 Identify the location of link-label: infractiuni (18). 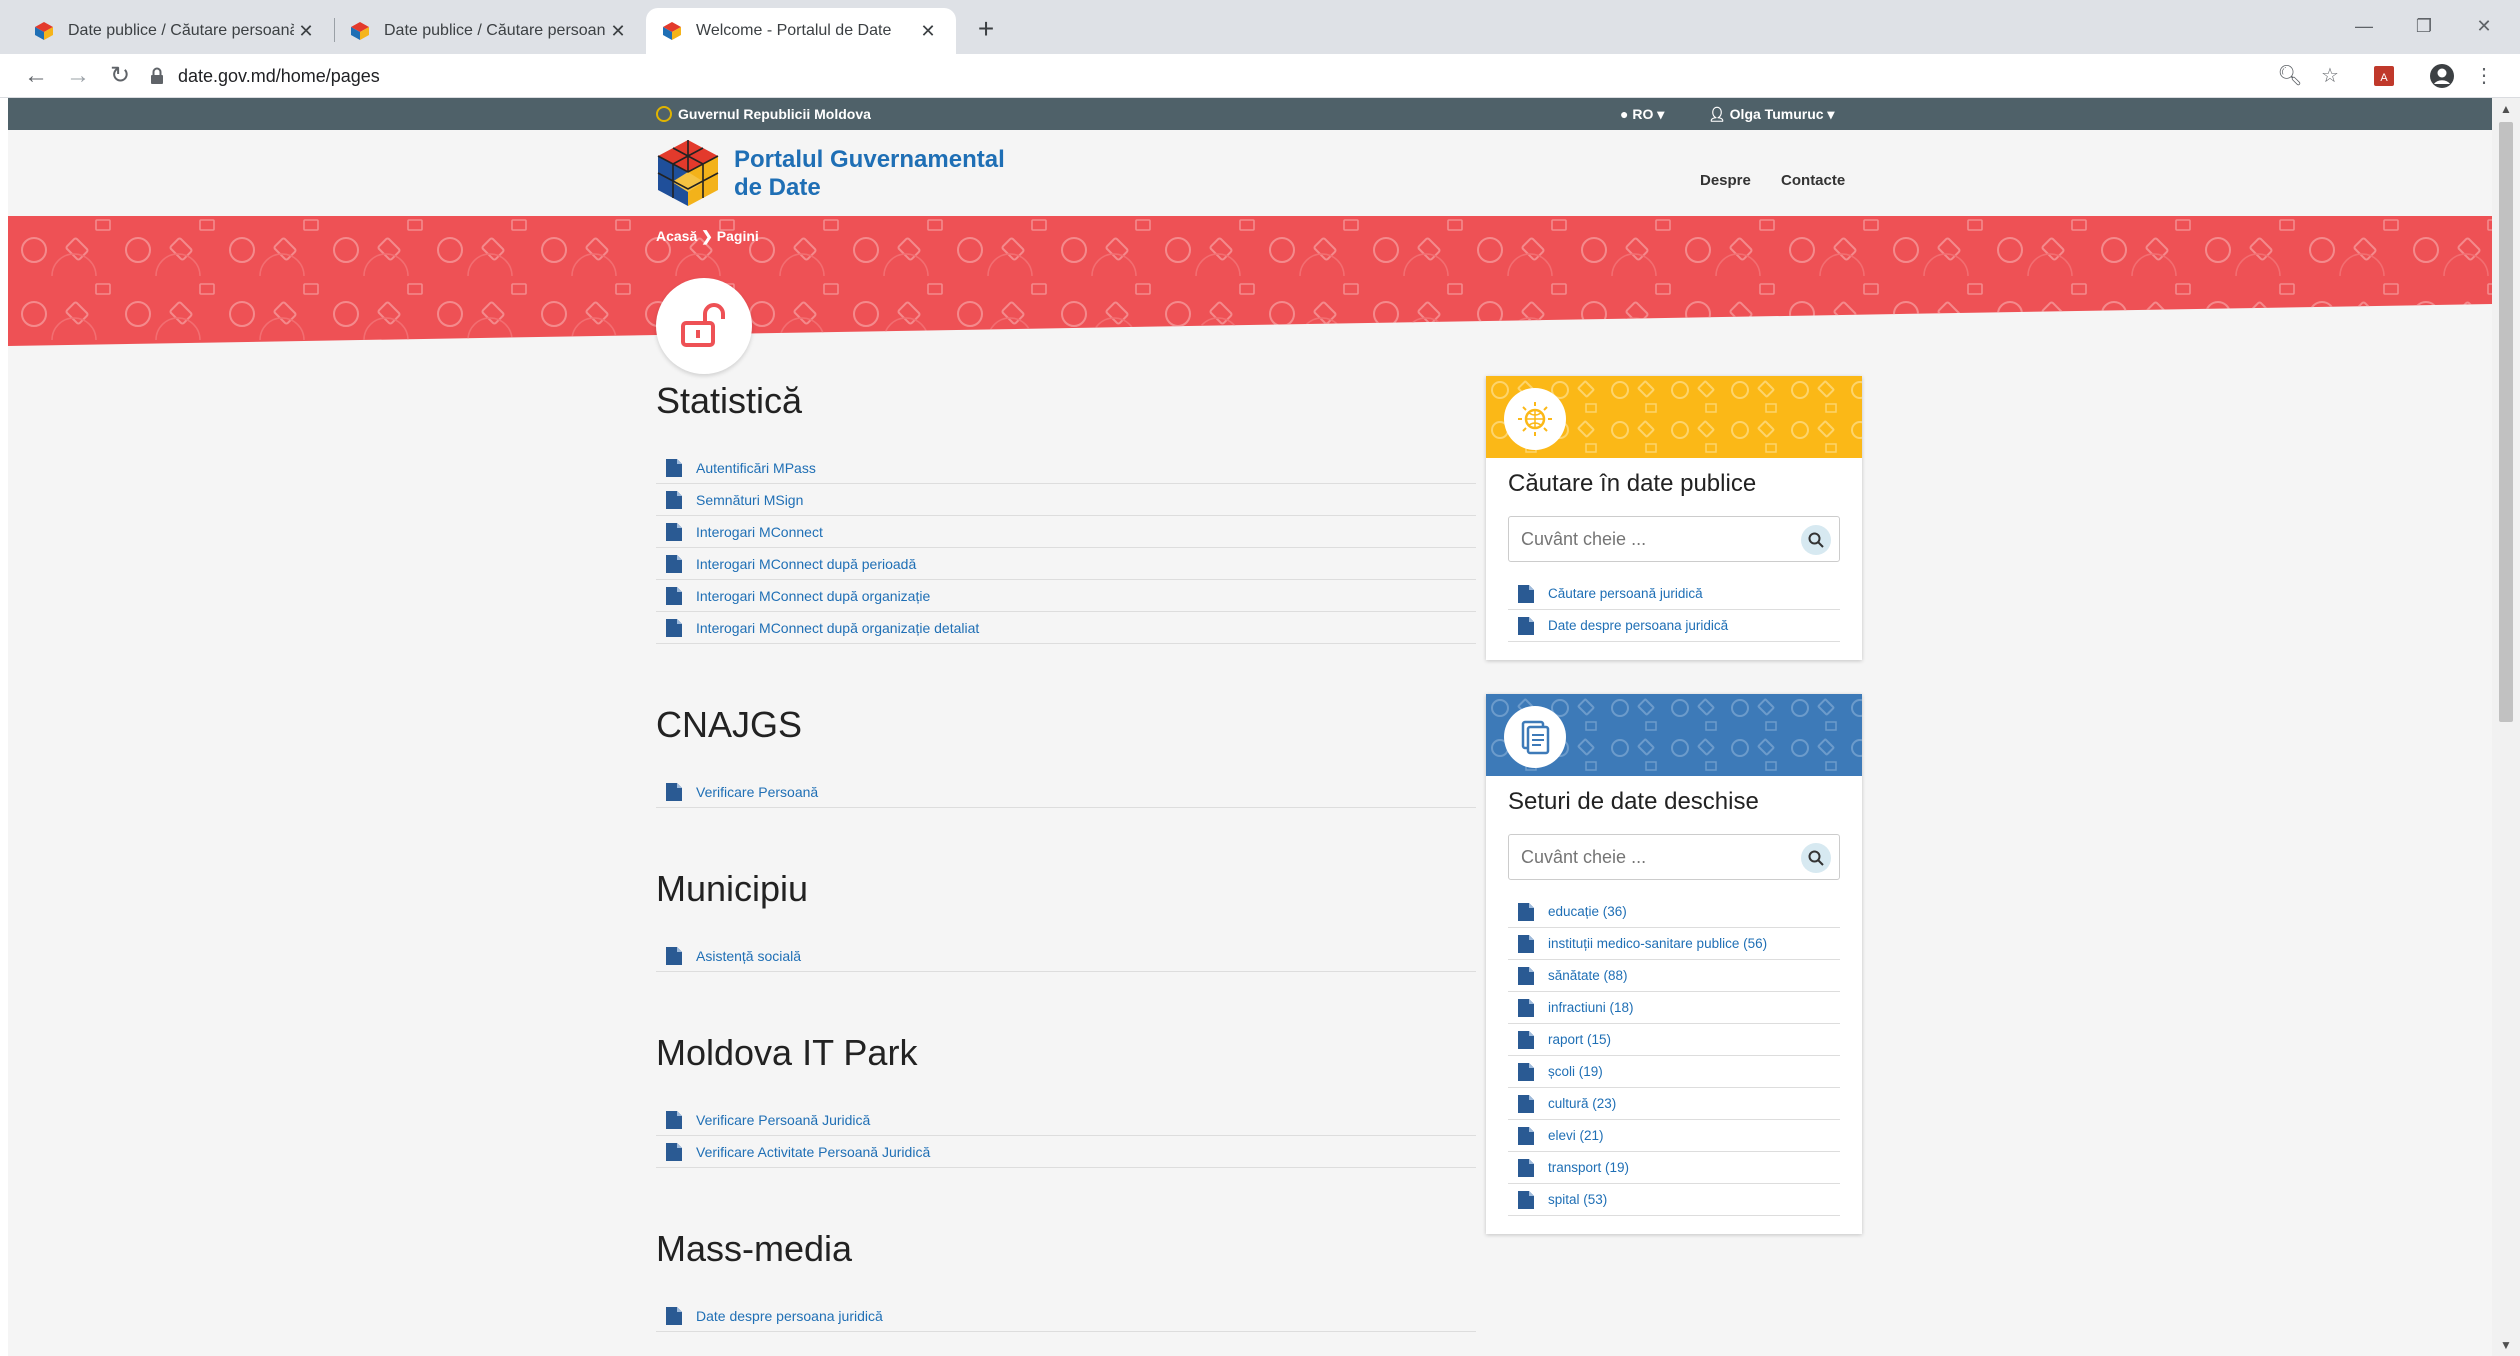
(1591, 1007).